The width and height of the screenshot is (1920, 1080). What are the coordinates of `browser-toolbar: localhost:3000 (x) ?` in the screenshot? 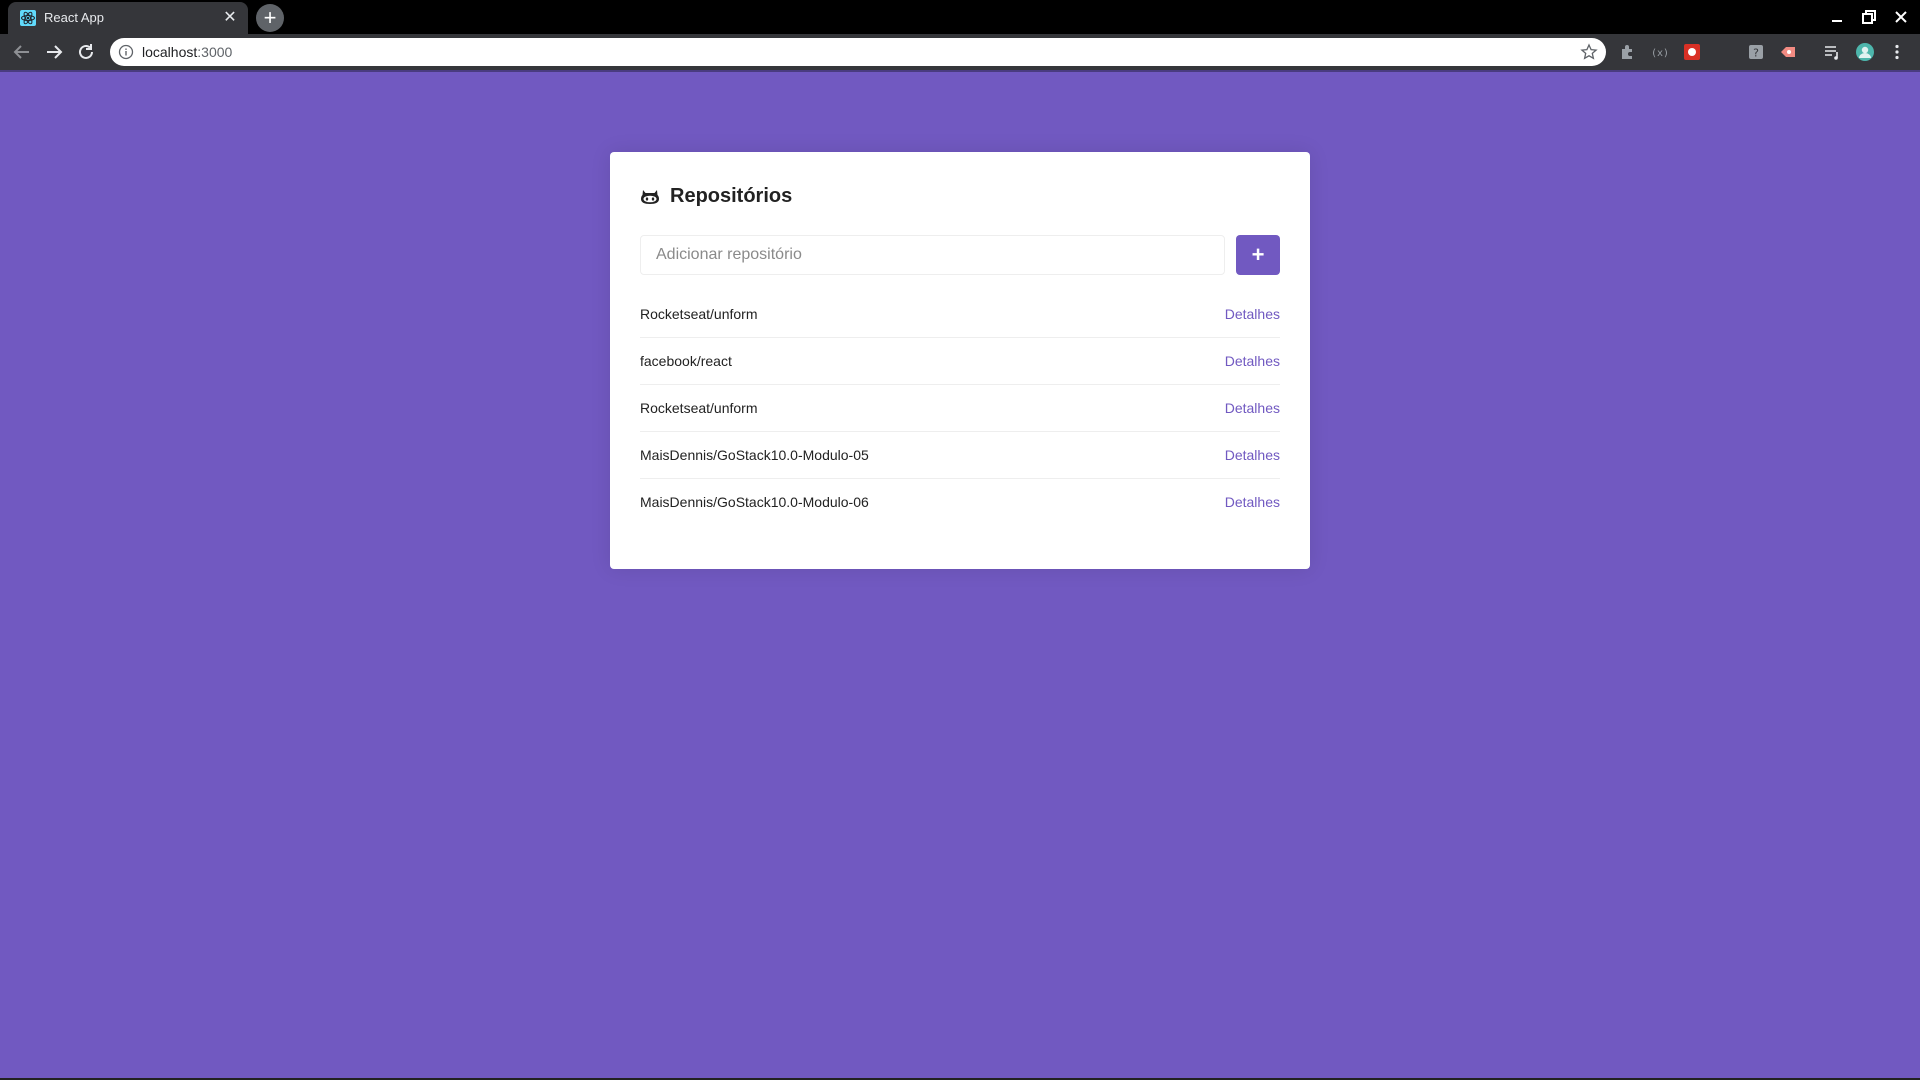 It's located at (960, 52).